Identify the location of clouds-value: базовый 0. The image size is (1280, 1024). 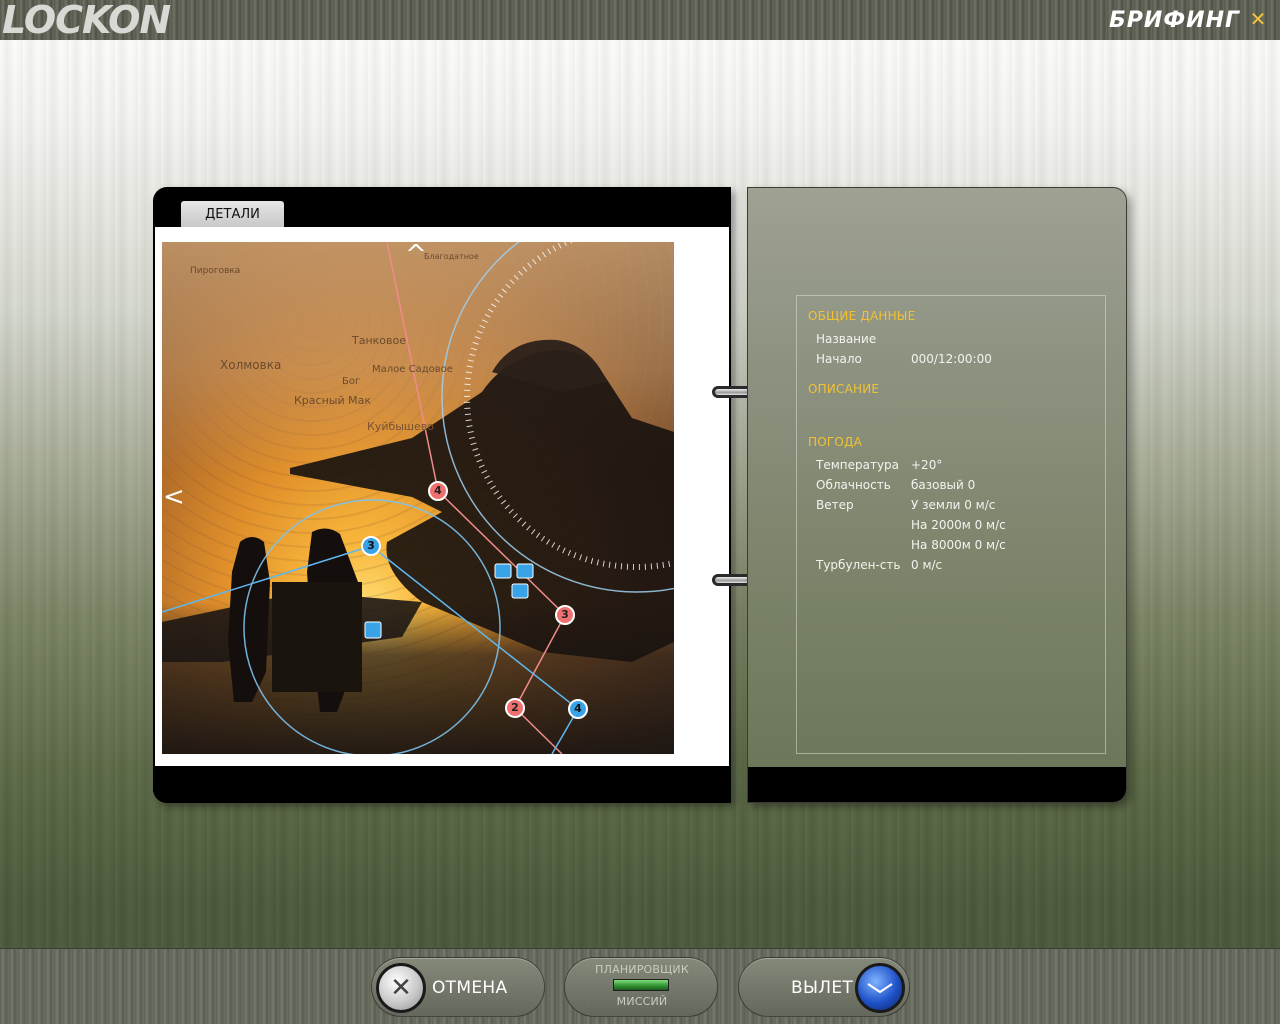
(943, 485).